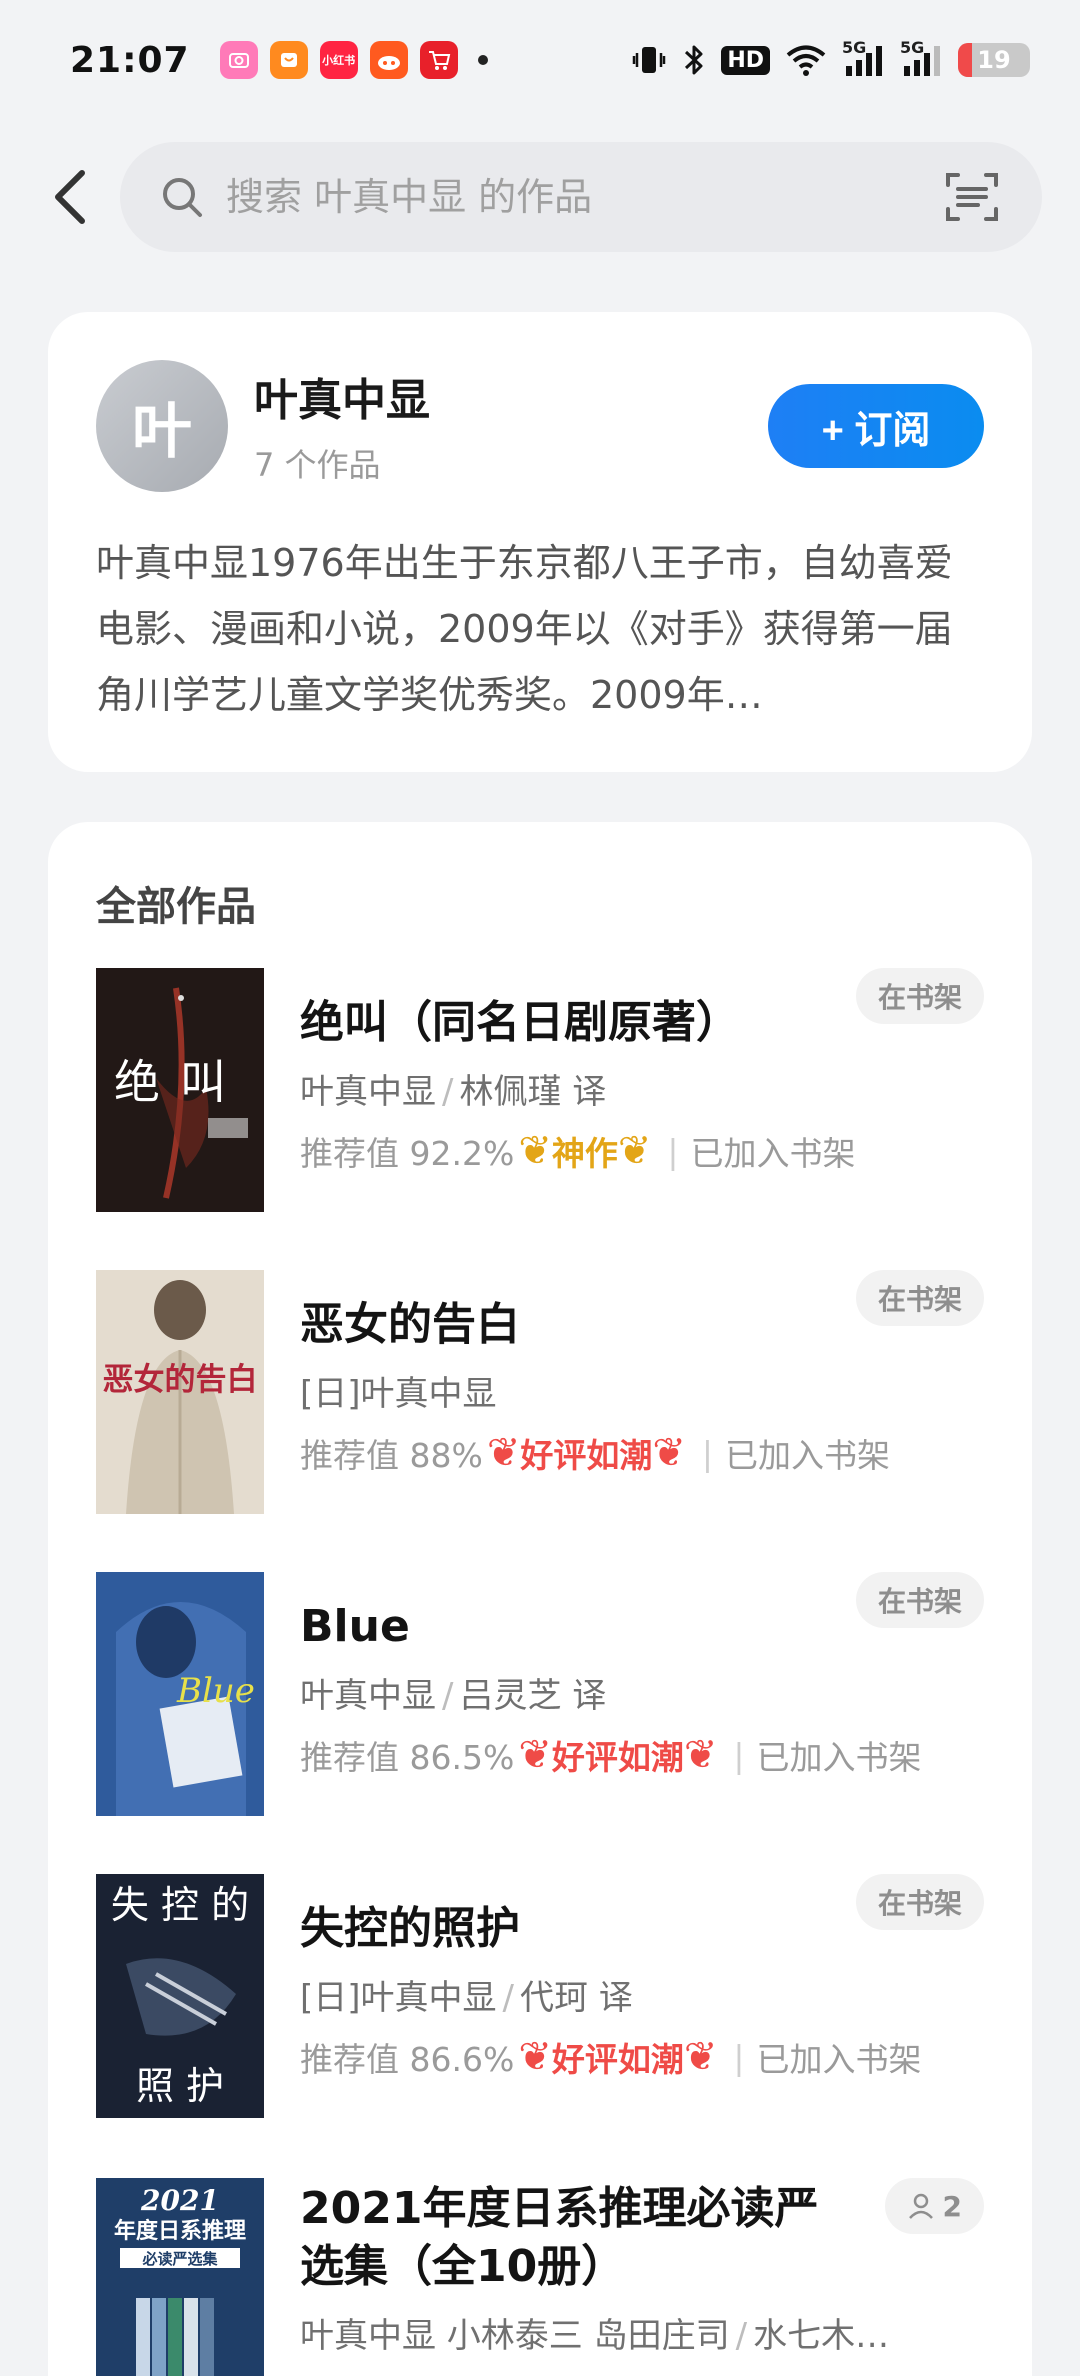 This screenshot has width=1080, height=2376. Describe the element at coordinates (972, 197) in the screenshot. I see `scan-icon` at that location.